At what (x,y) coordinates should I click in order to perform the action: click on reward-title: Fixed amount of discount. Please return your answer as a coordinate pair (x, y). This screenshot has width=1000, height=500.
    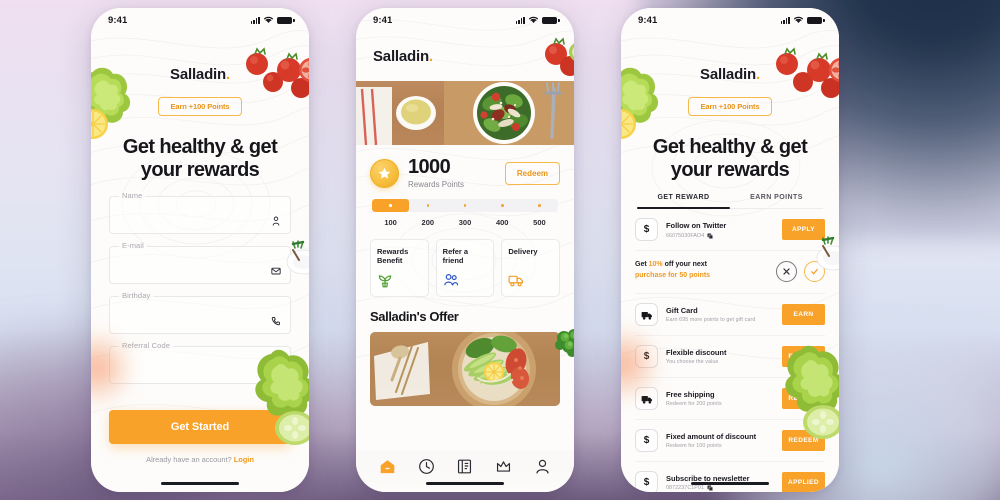
    Looking at the image, I should click on (711, 436).